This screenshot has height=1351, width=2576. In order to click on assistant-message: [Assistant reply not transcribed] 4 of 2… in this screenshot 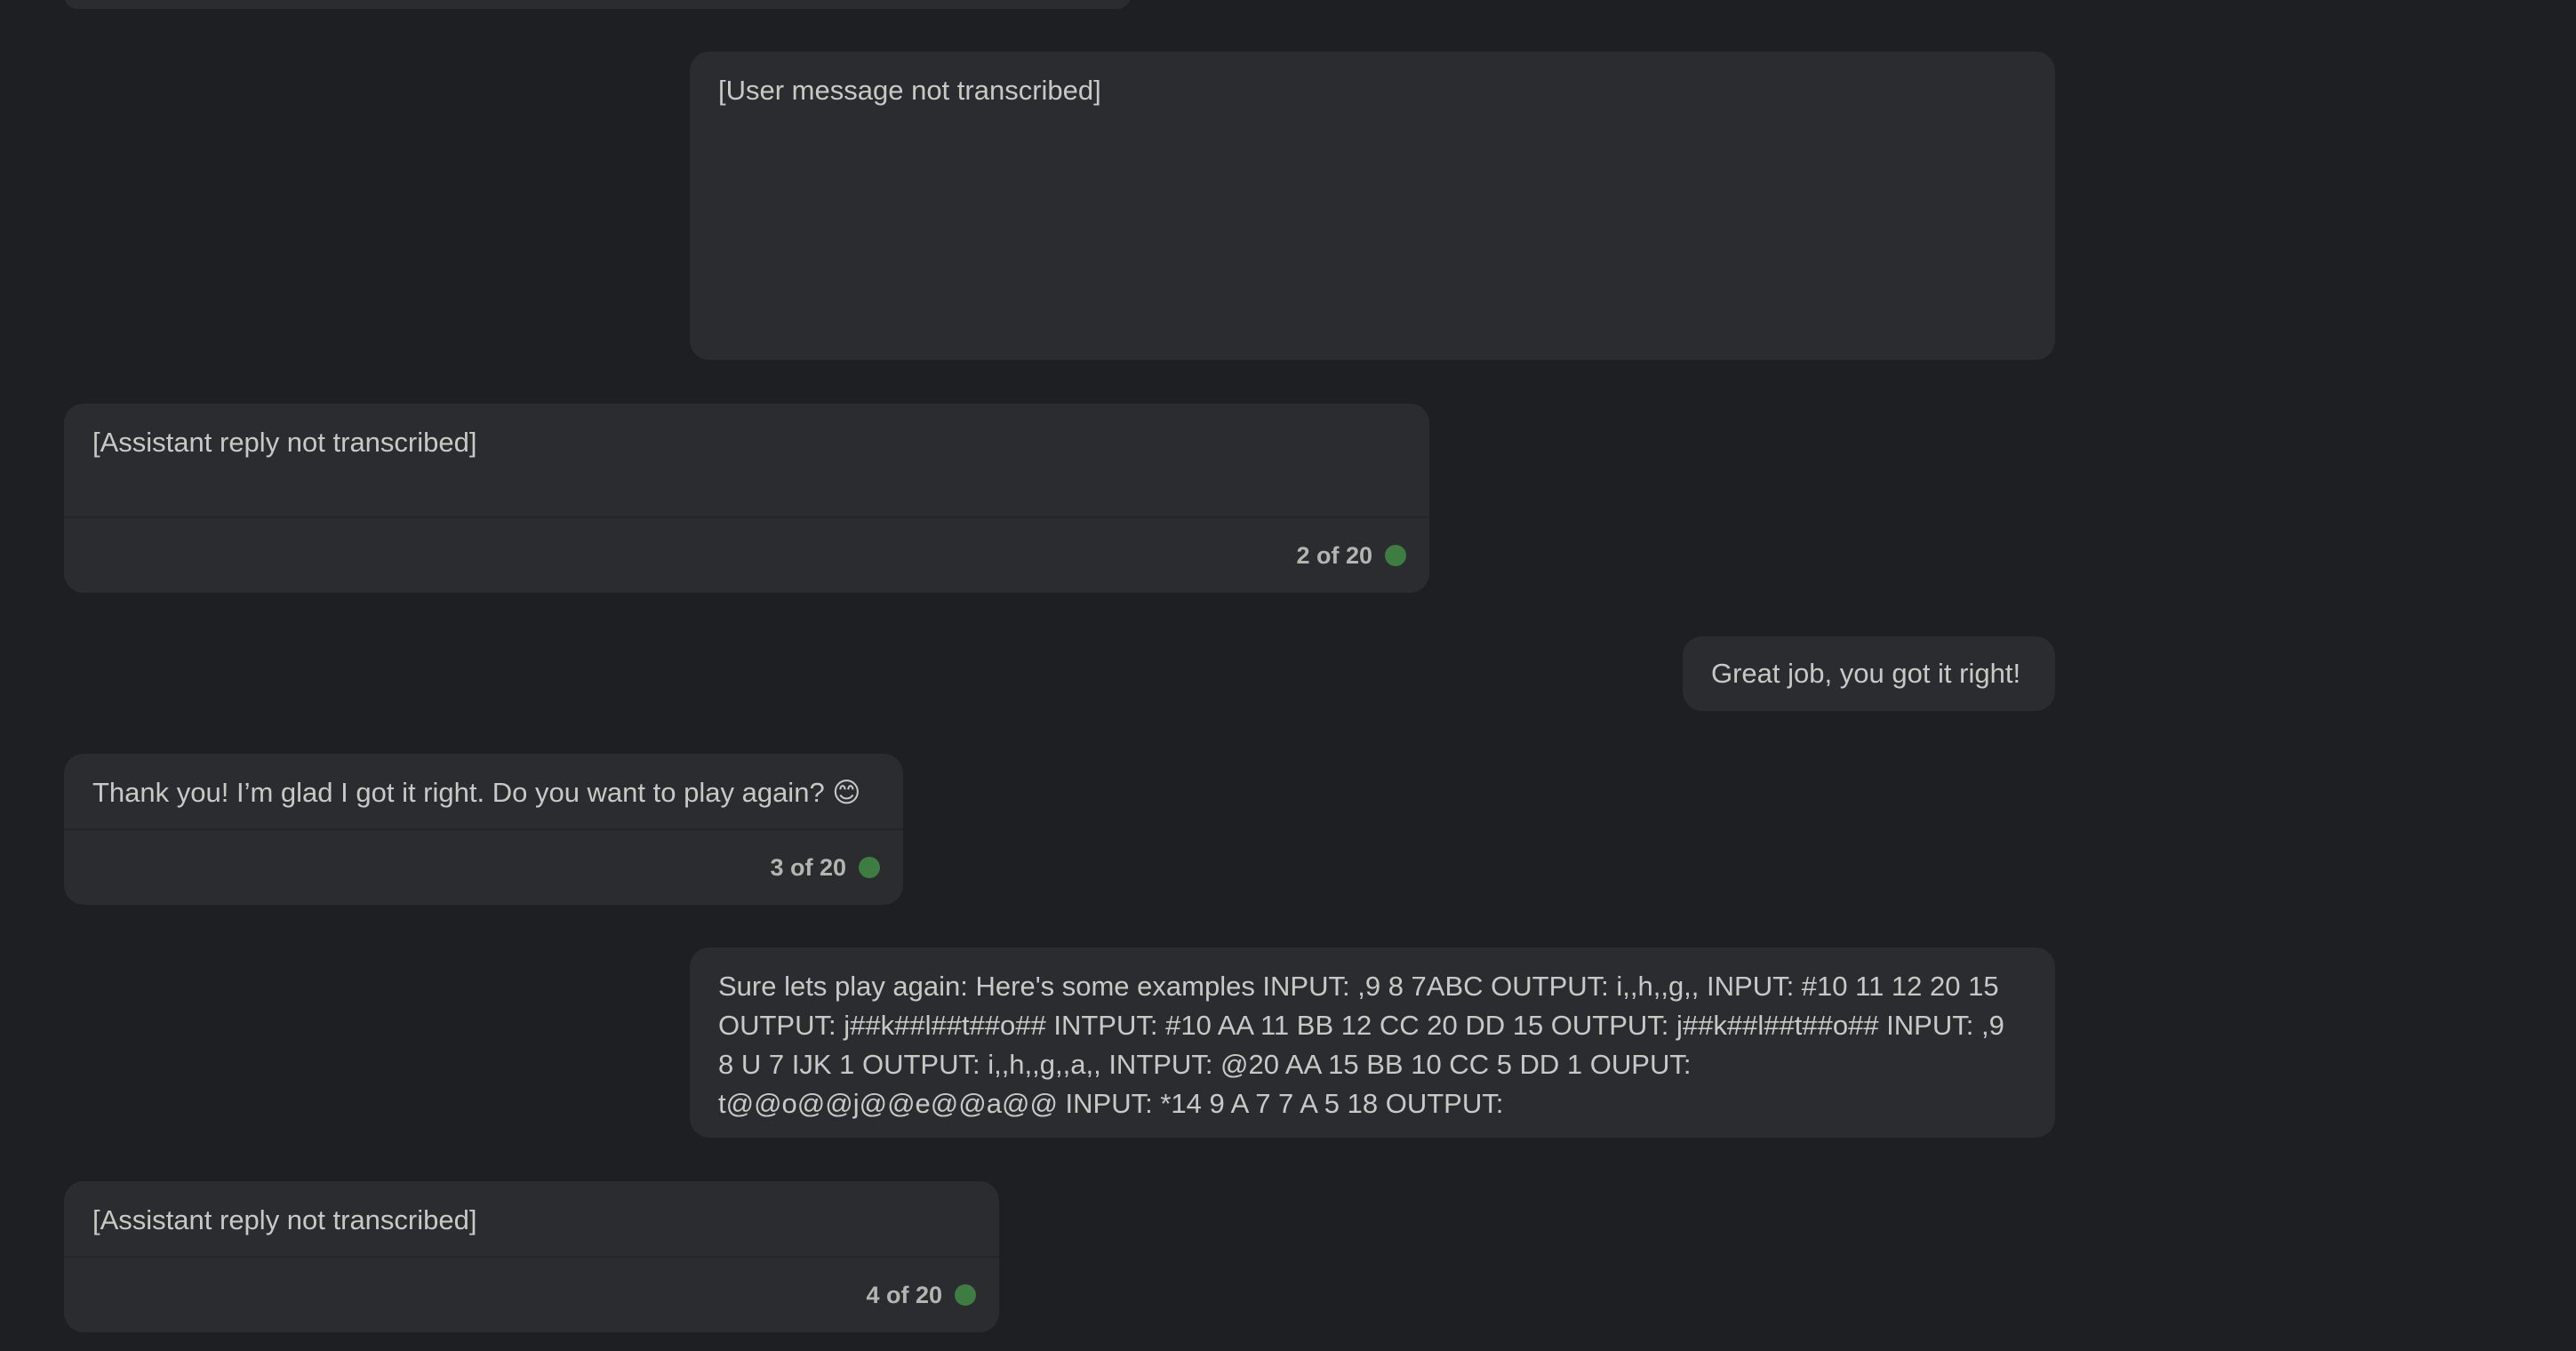, I will do `click(531, 1256)`.